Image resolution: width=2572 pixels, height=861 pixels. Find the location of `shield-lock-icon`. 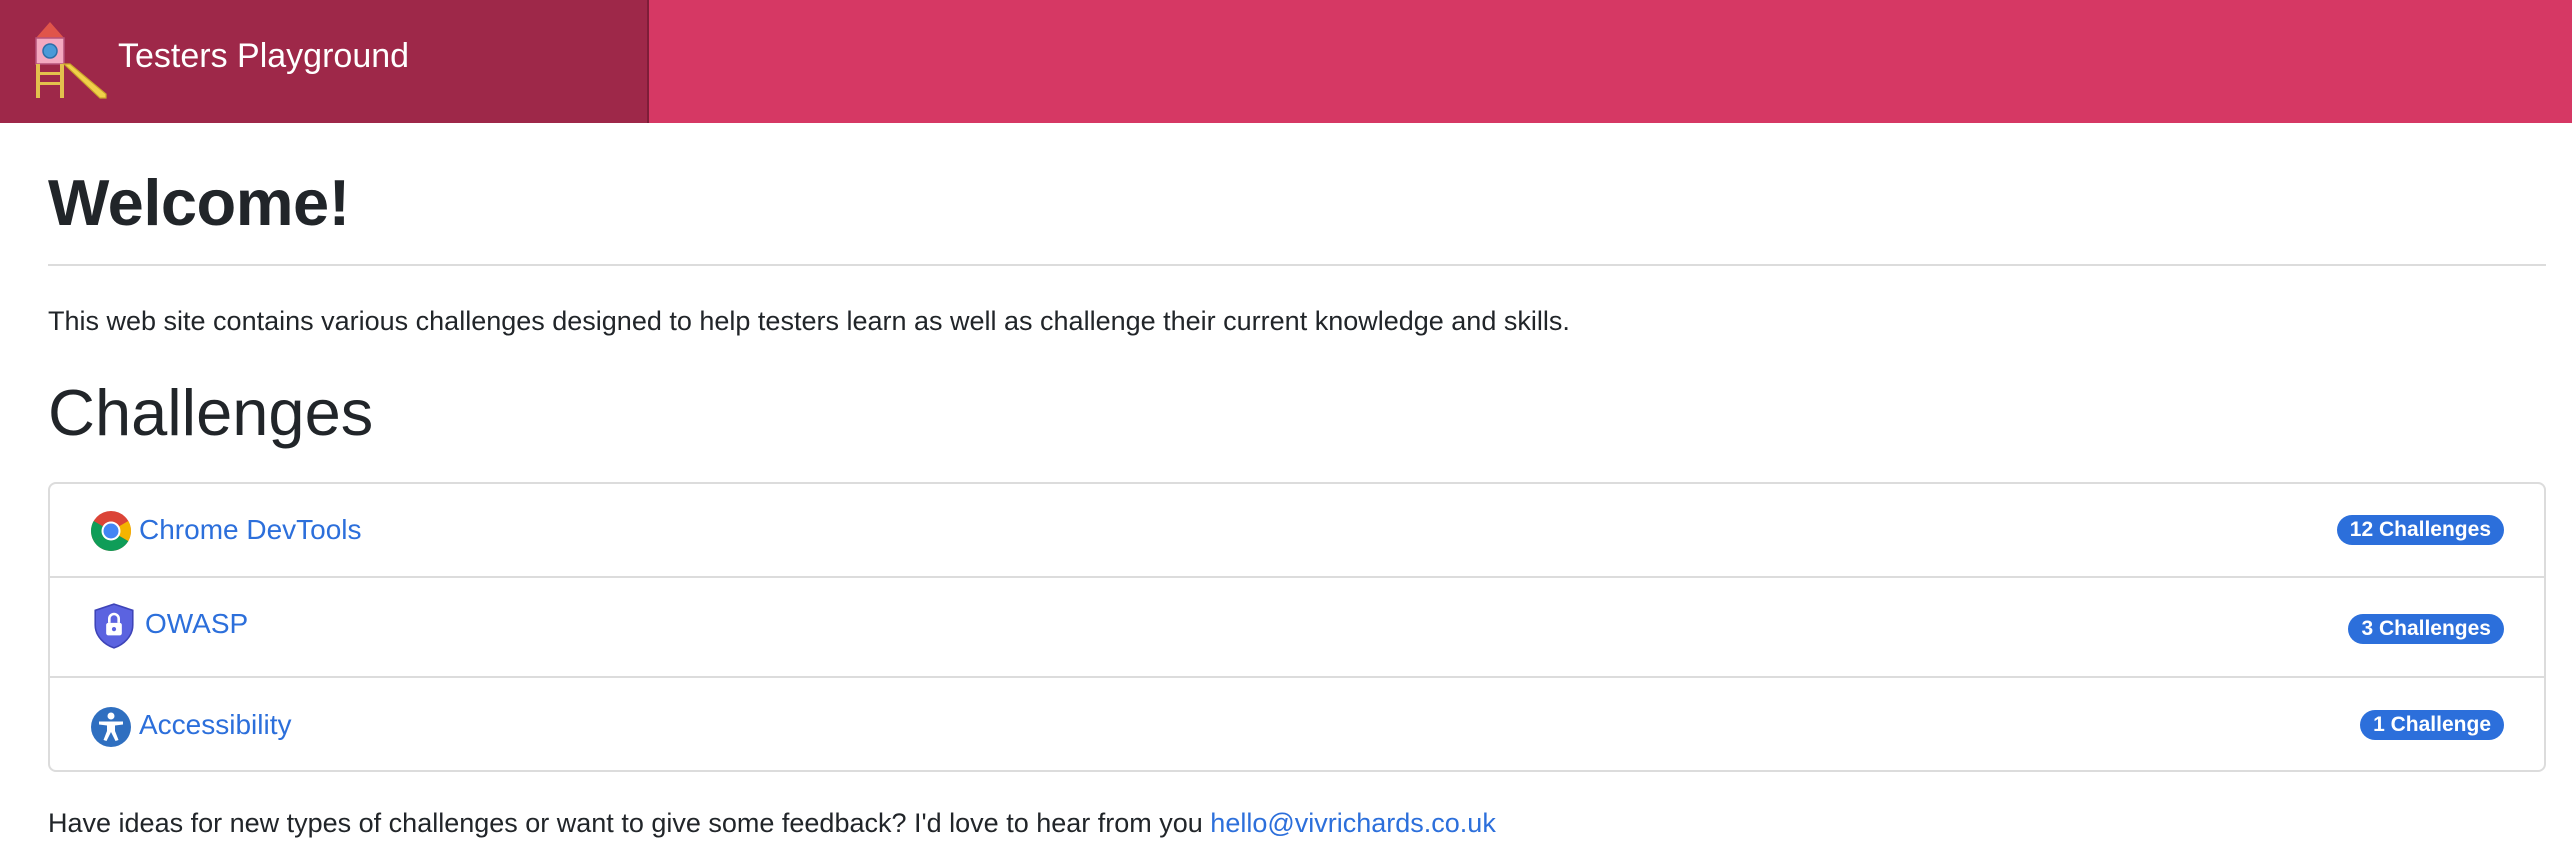

shield-lock-icon is located at coordinates (114, 626).